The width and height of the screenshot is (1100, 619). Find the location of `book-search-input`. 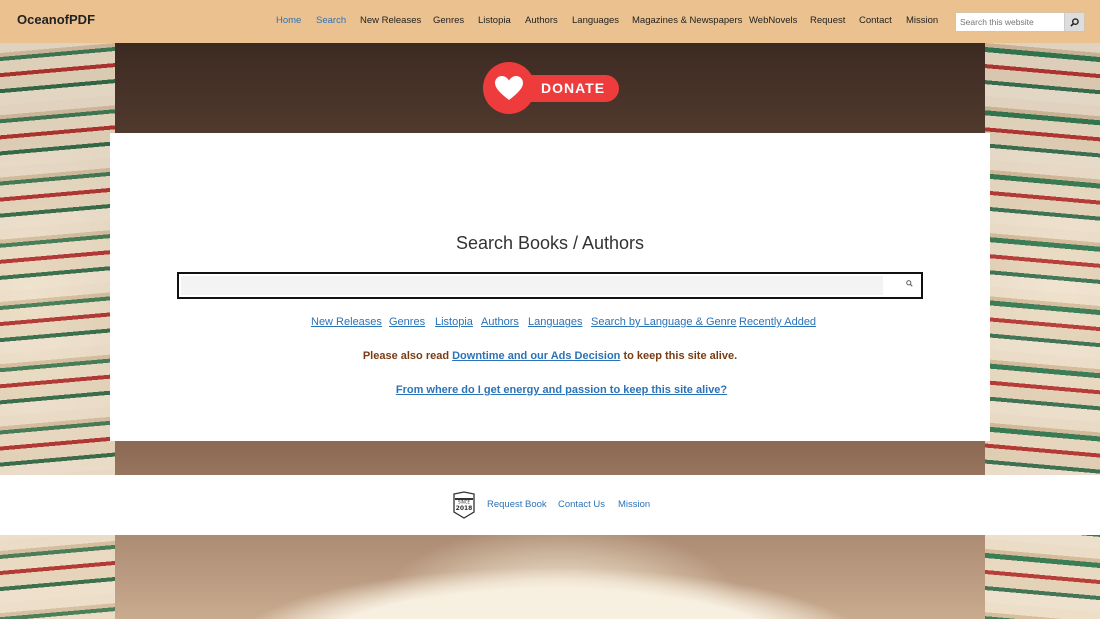

book-search-input is located at coordinates (532, 285).